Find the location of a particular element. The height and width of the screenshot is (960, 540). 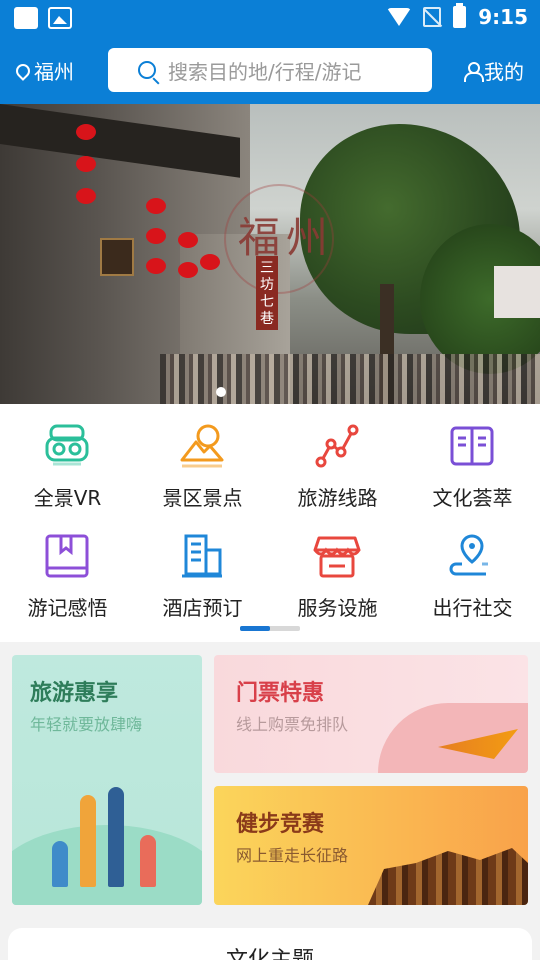

grid-item-culture: 文化荟萃 is located at coordinates (472, 459).